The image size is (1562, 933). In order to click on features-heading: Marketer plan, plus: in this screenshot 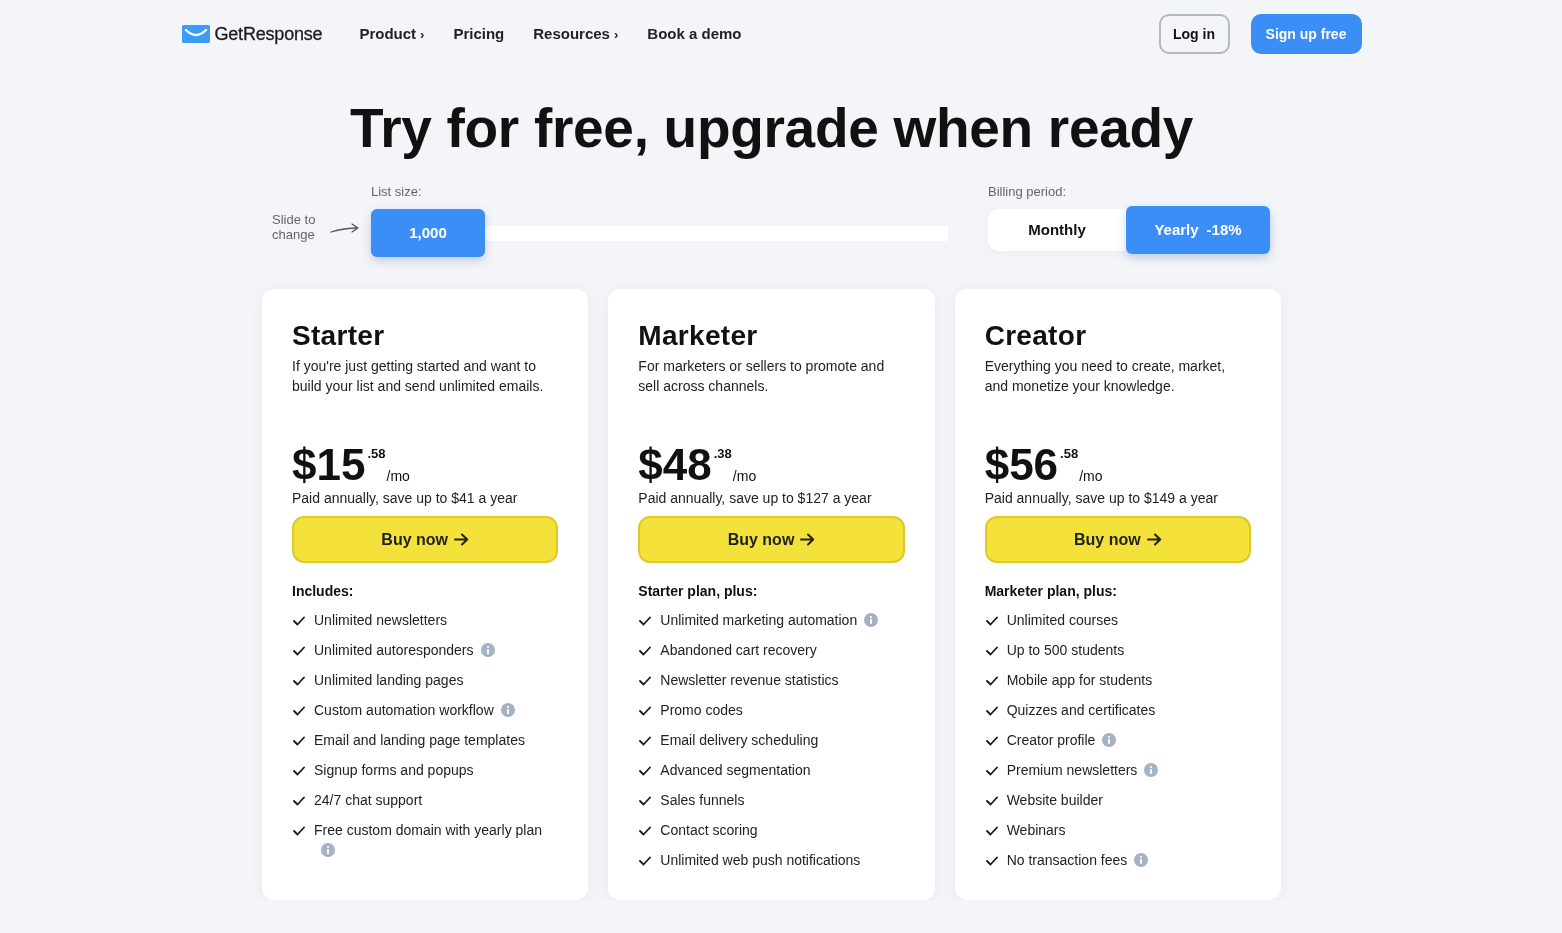, I will do `click(1051, 591)`.